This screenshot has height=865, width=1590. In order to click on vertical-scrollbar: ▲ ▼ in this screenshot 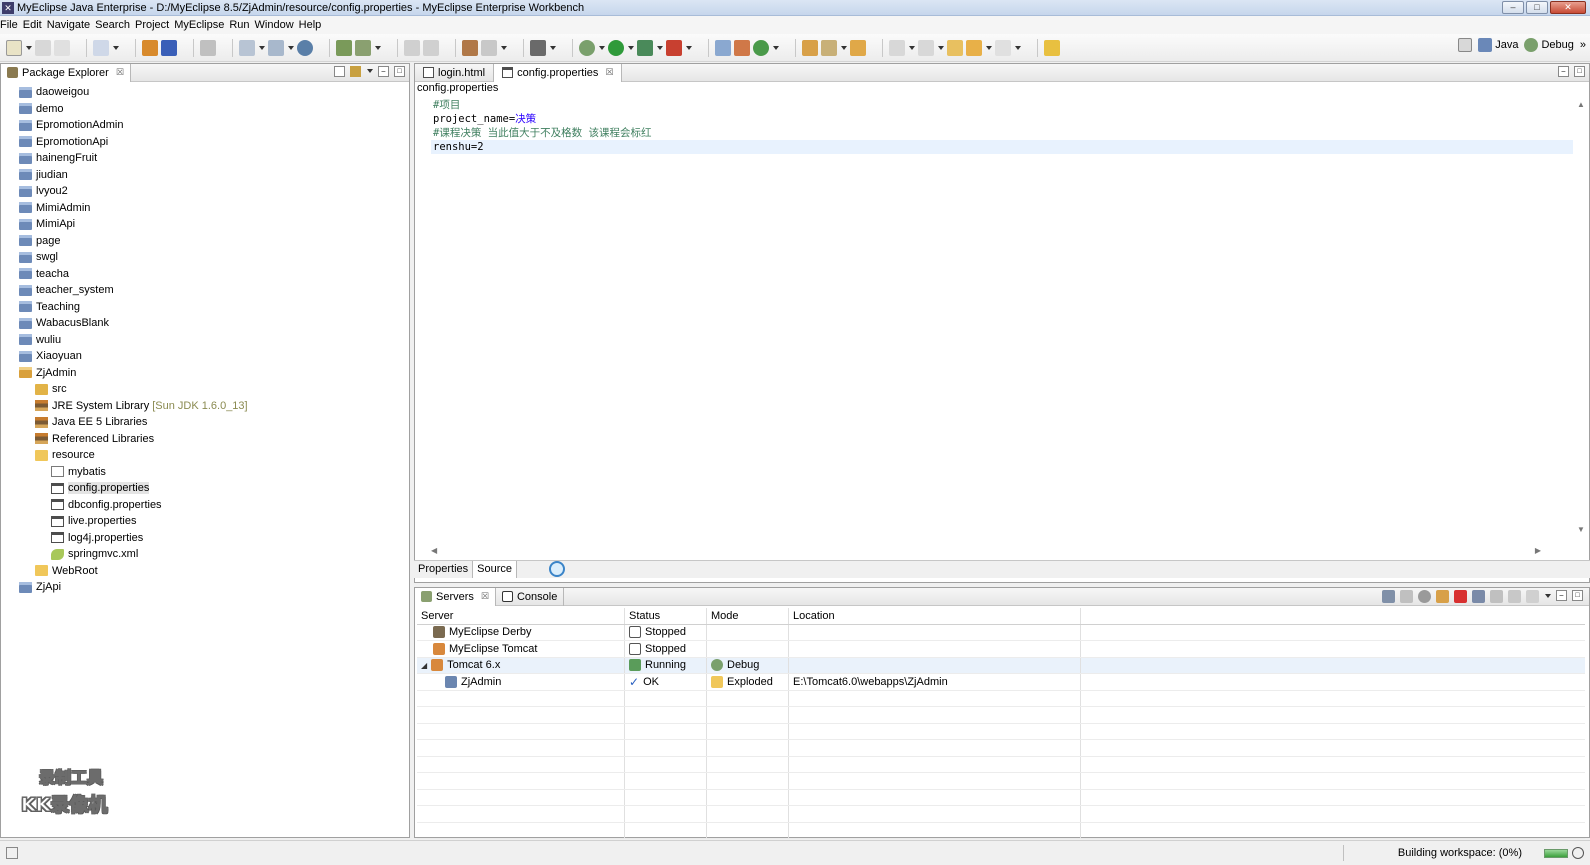, I will do `click(1581, 318)`.